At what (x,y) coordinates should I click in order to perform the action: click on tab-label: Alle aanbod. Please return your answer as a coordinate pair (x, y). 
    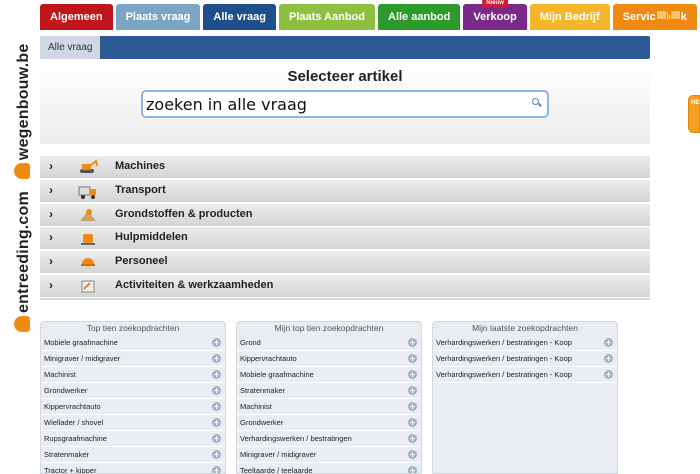
    Looking at the image, I should click on (419, 17).